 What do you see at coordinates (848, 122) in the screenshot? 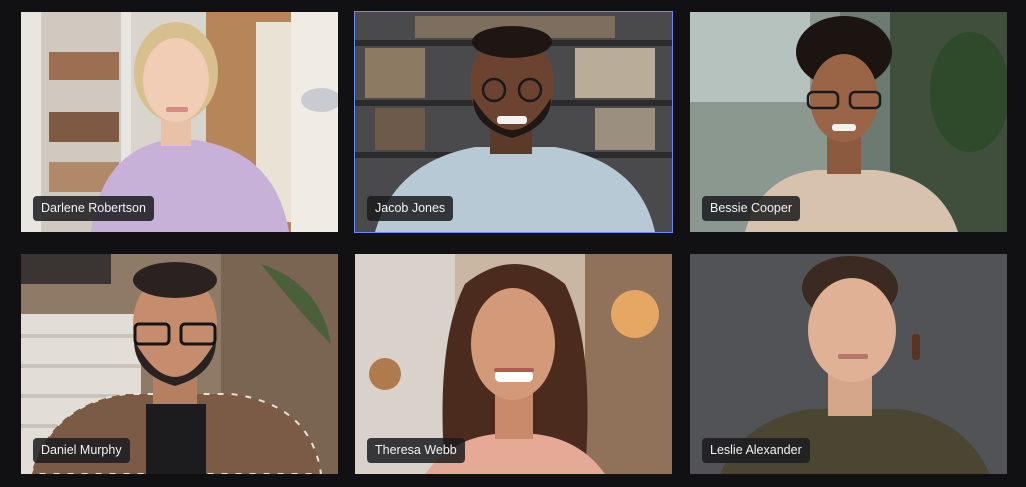
I see `participant-tile-bessie-cooper: Bessie Cooper` at bounding box center [848, 122].